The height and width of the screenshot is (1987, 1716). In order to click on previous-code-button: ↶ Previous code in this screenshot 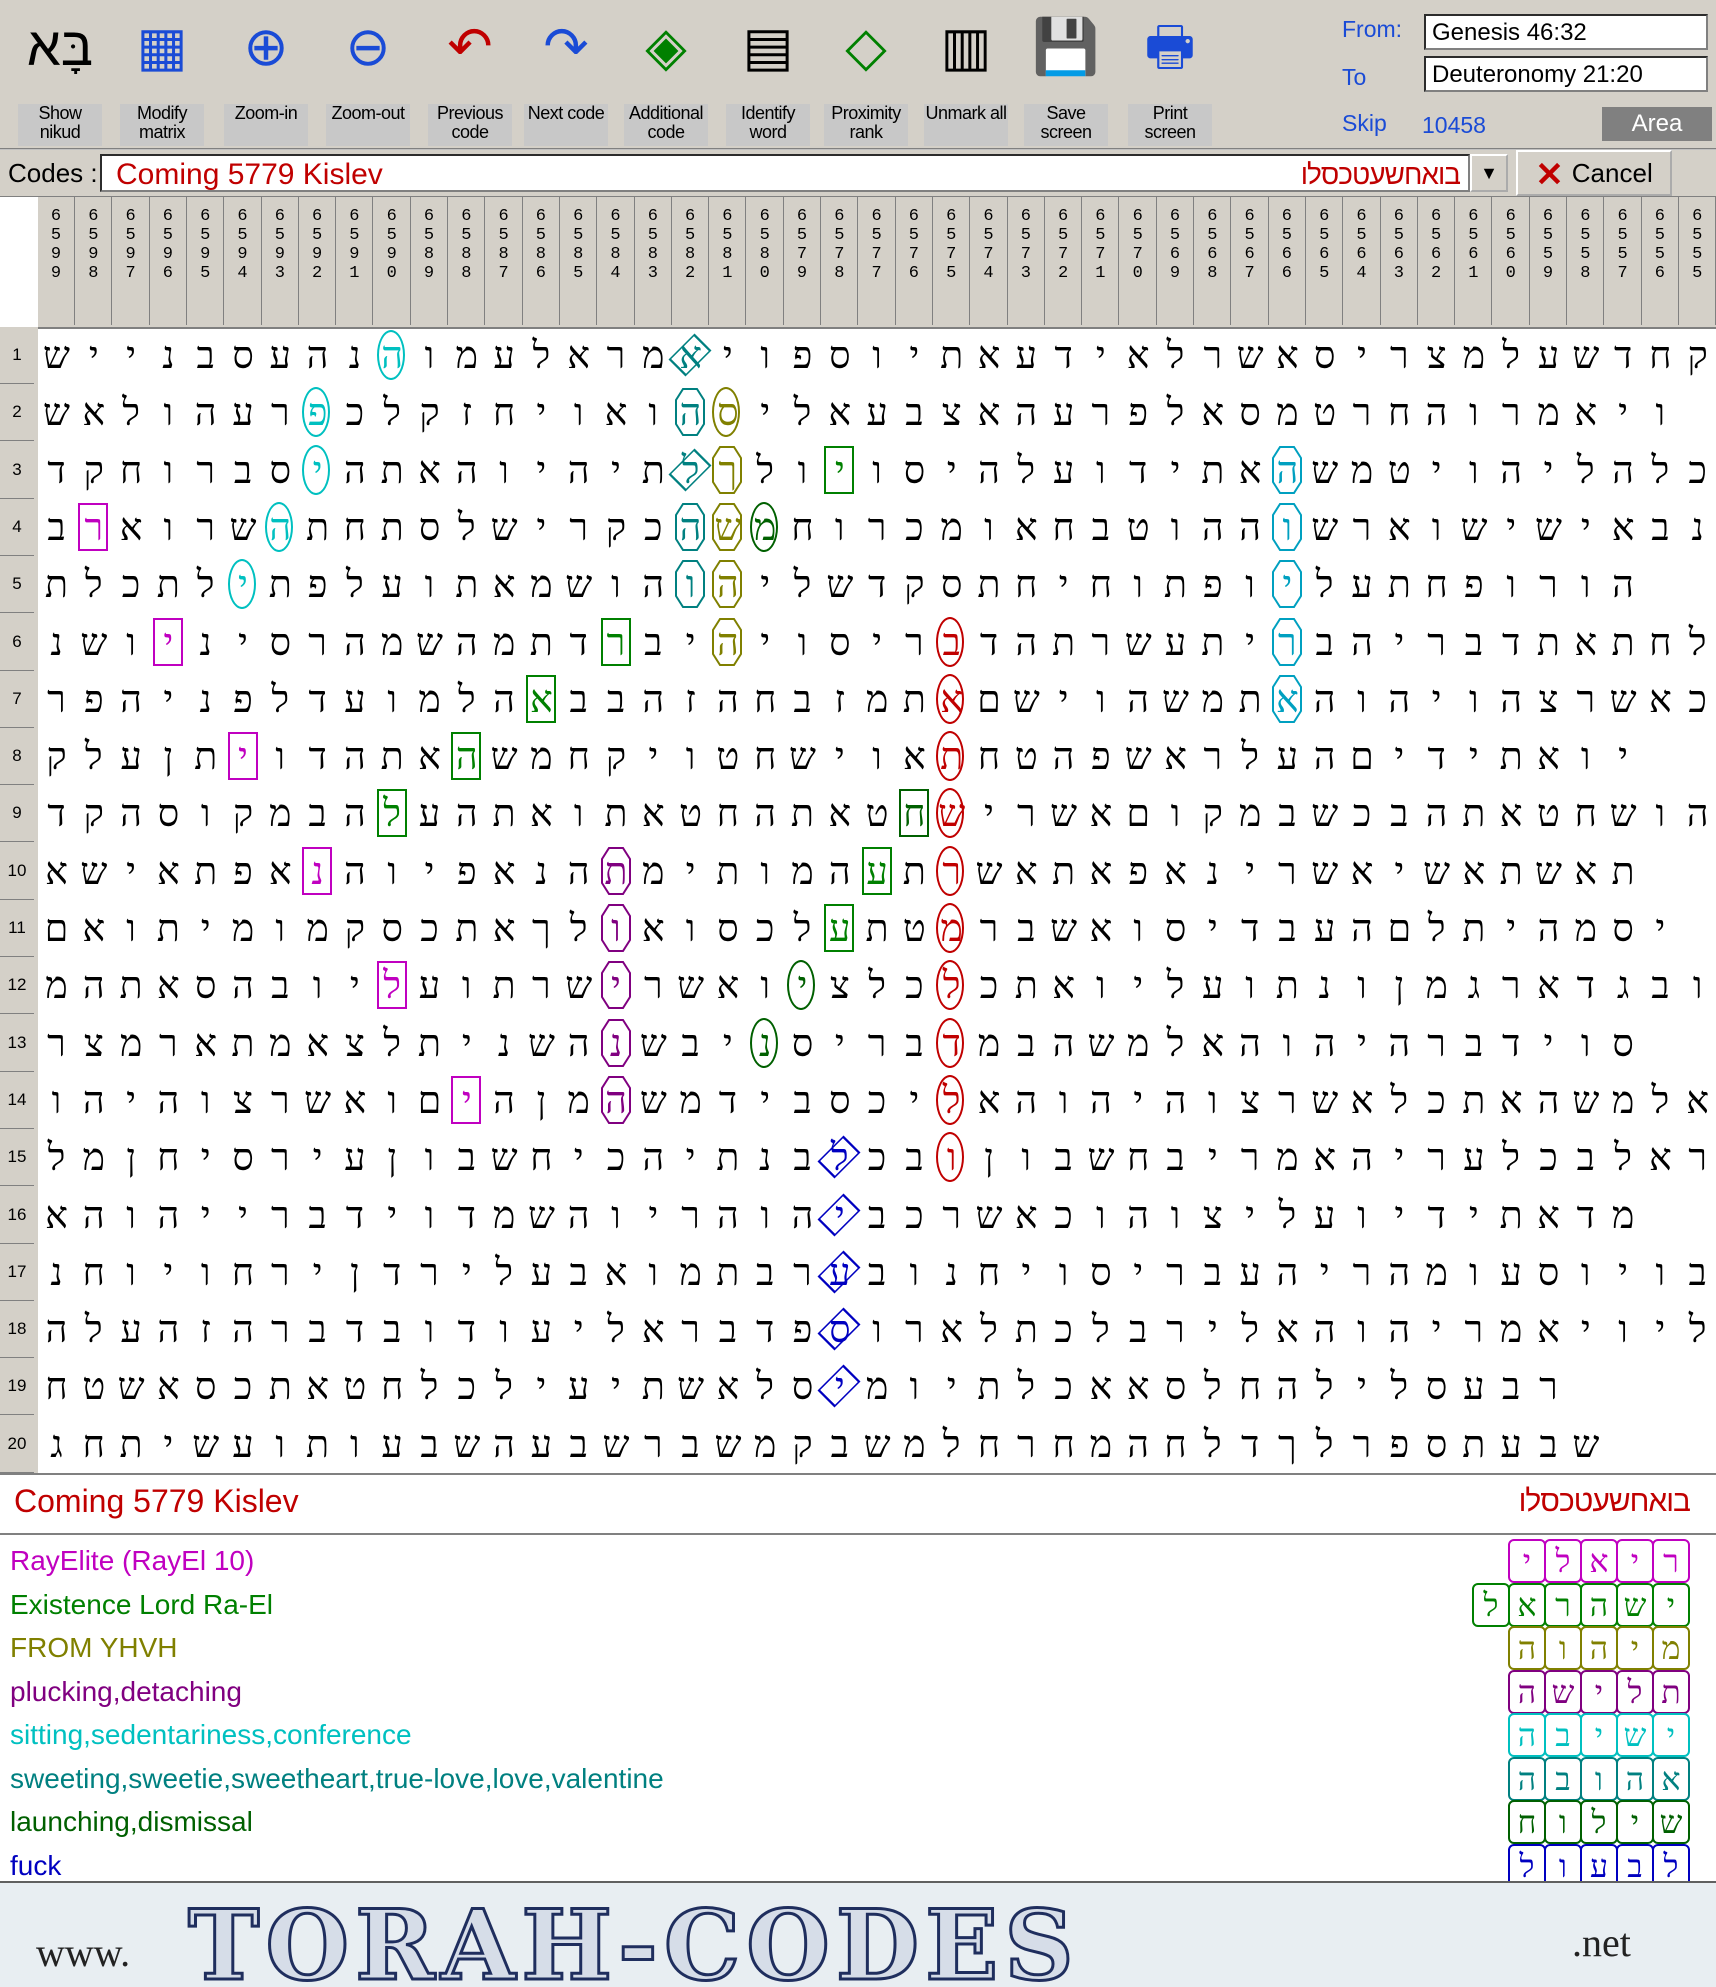, I will do `click(470, 77)`.